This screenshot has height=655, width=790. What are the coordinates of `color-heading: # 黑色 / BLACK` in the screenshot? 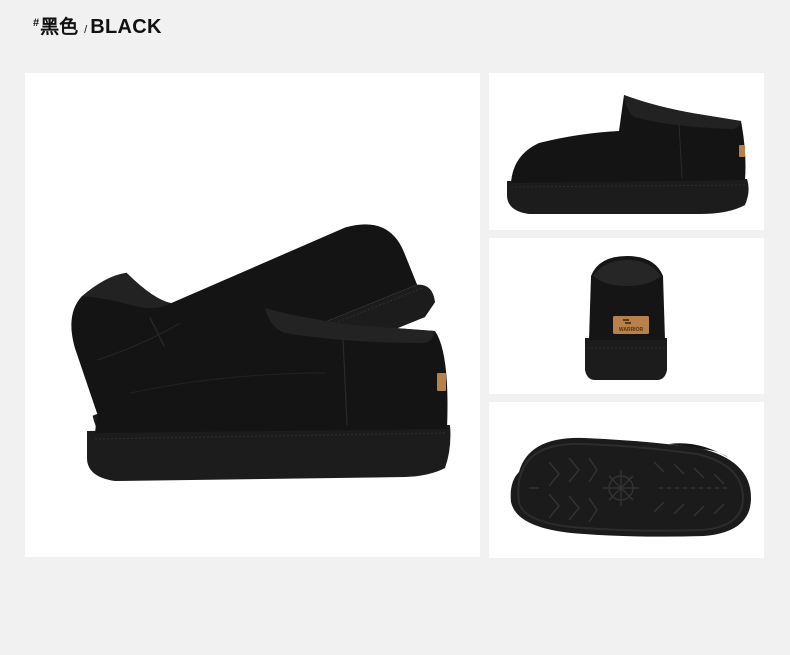 It's located at (97, 25).